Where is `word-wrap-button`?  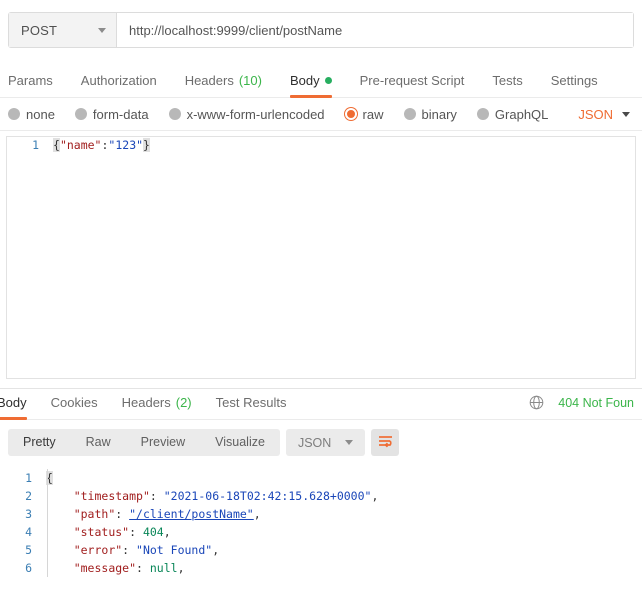
word-wrap-button is located at coordinates (385, 442).